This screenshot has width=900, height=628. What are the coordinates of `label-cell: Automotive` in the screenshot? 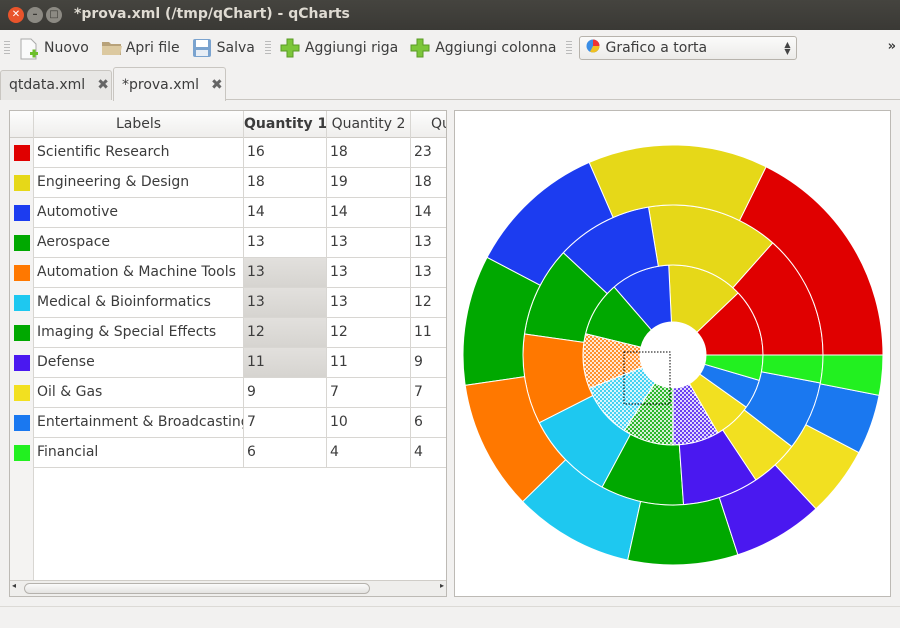 It's located at (139, 213).